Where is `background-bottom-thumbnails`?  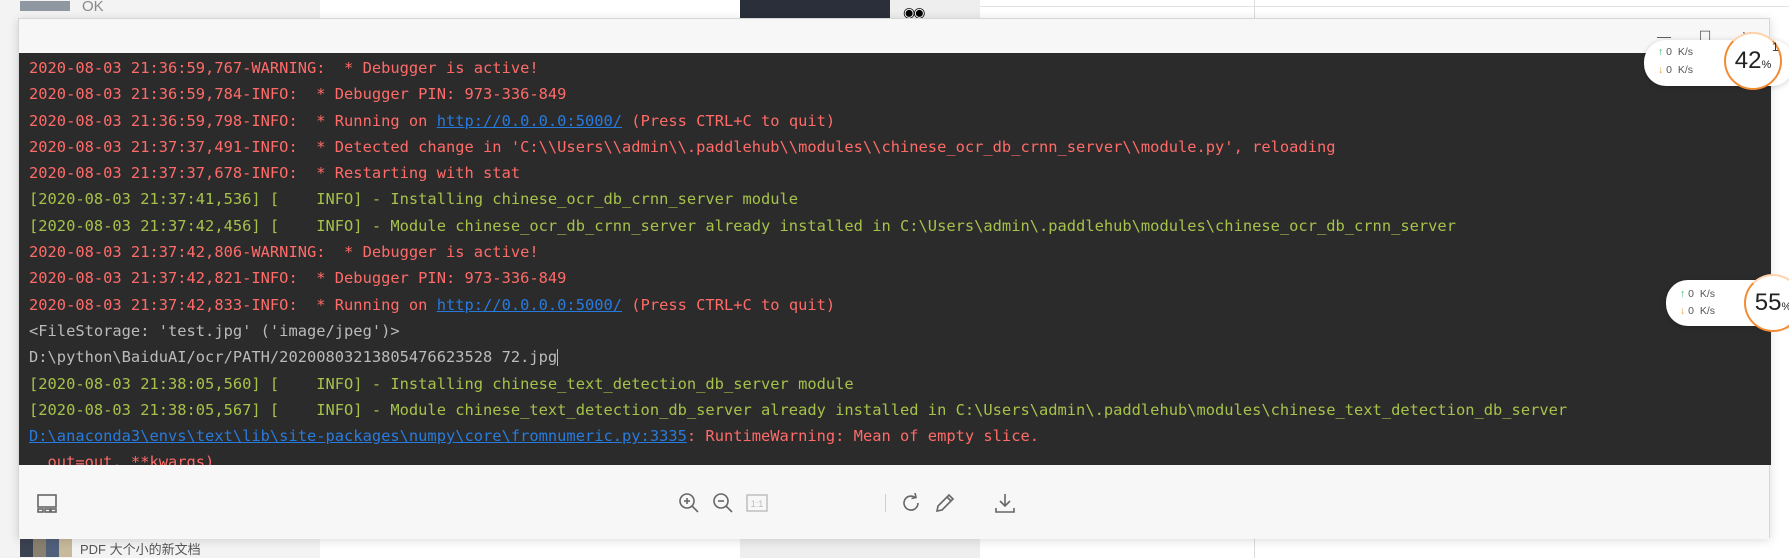
background-bottom-thumbnails is located at coordinates (46, 548).